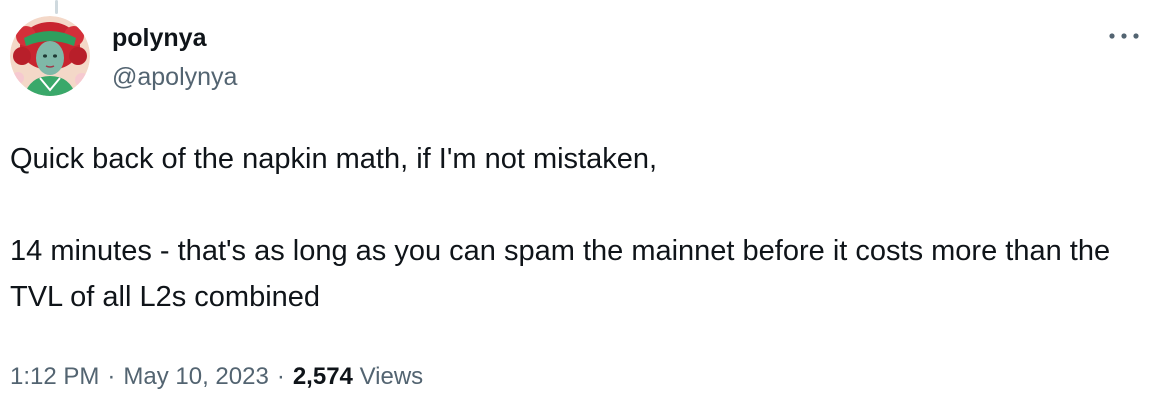 This screenshot has width=1168, height=420. Describe the element at coordinates (391, 376) in the screenshot. I see `views-label: Views` at that location.